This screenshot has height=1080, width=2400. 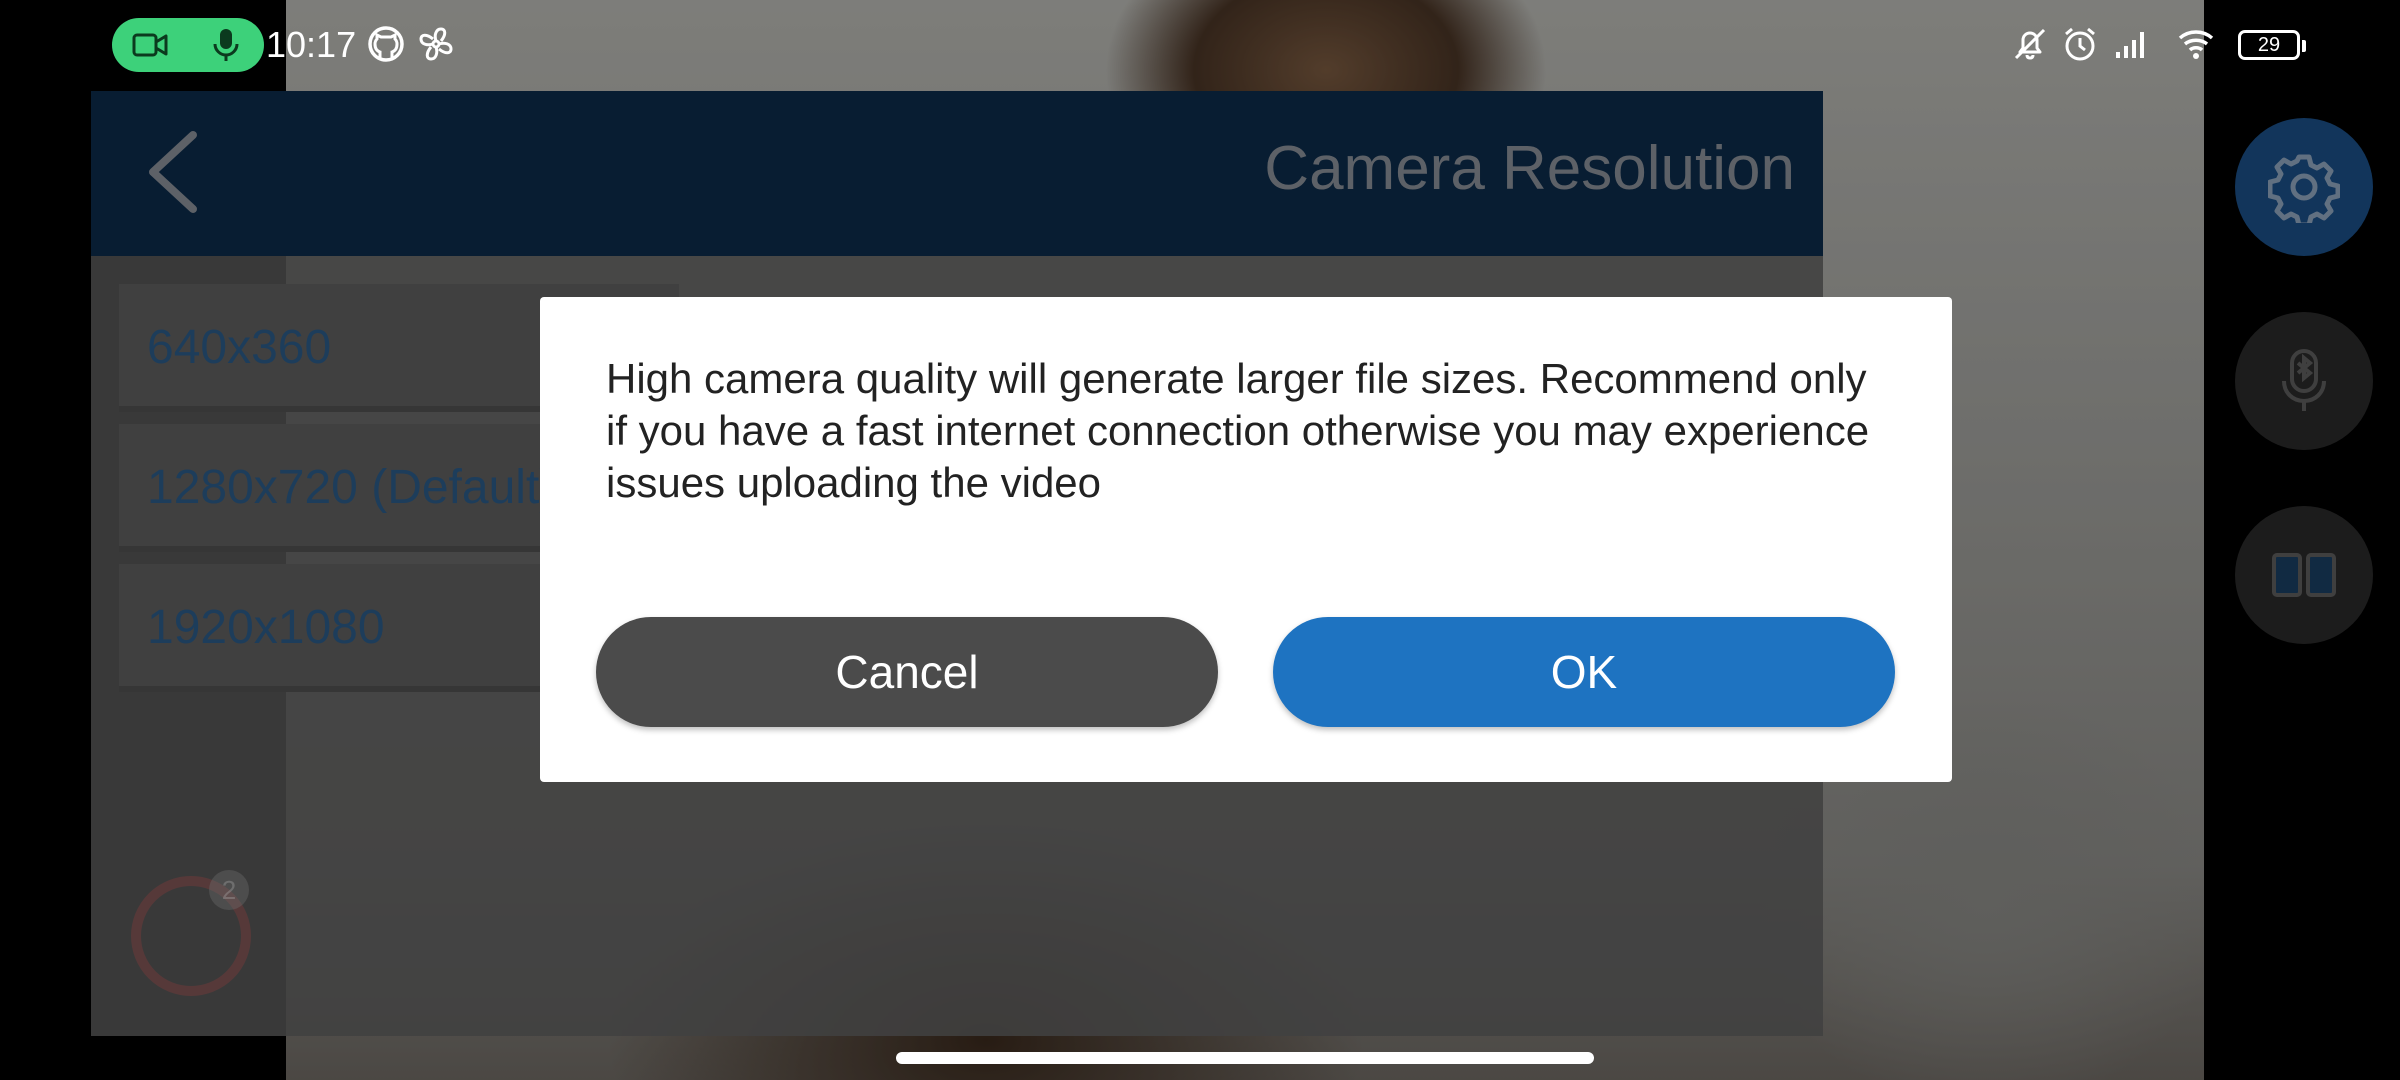 I want to click on cancel-button: Cancel, so click(x=907, y=672).